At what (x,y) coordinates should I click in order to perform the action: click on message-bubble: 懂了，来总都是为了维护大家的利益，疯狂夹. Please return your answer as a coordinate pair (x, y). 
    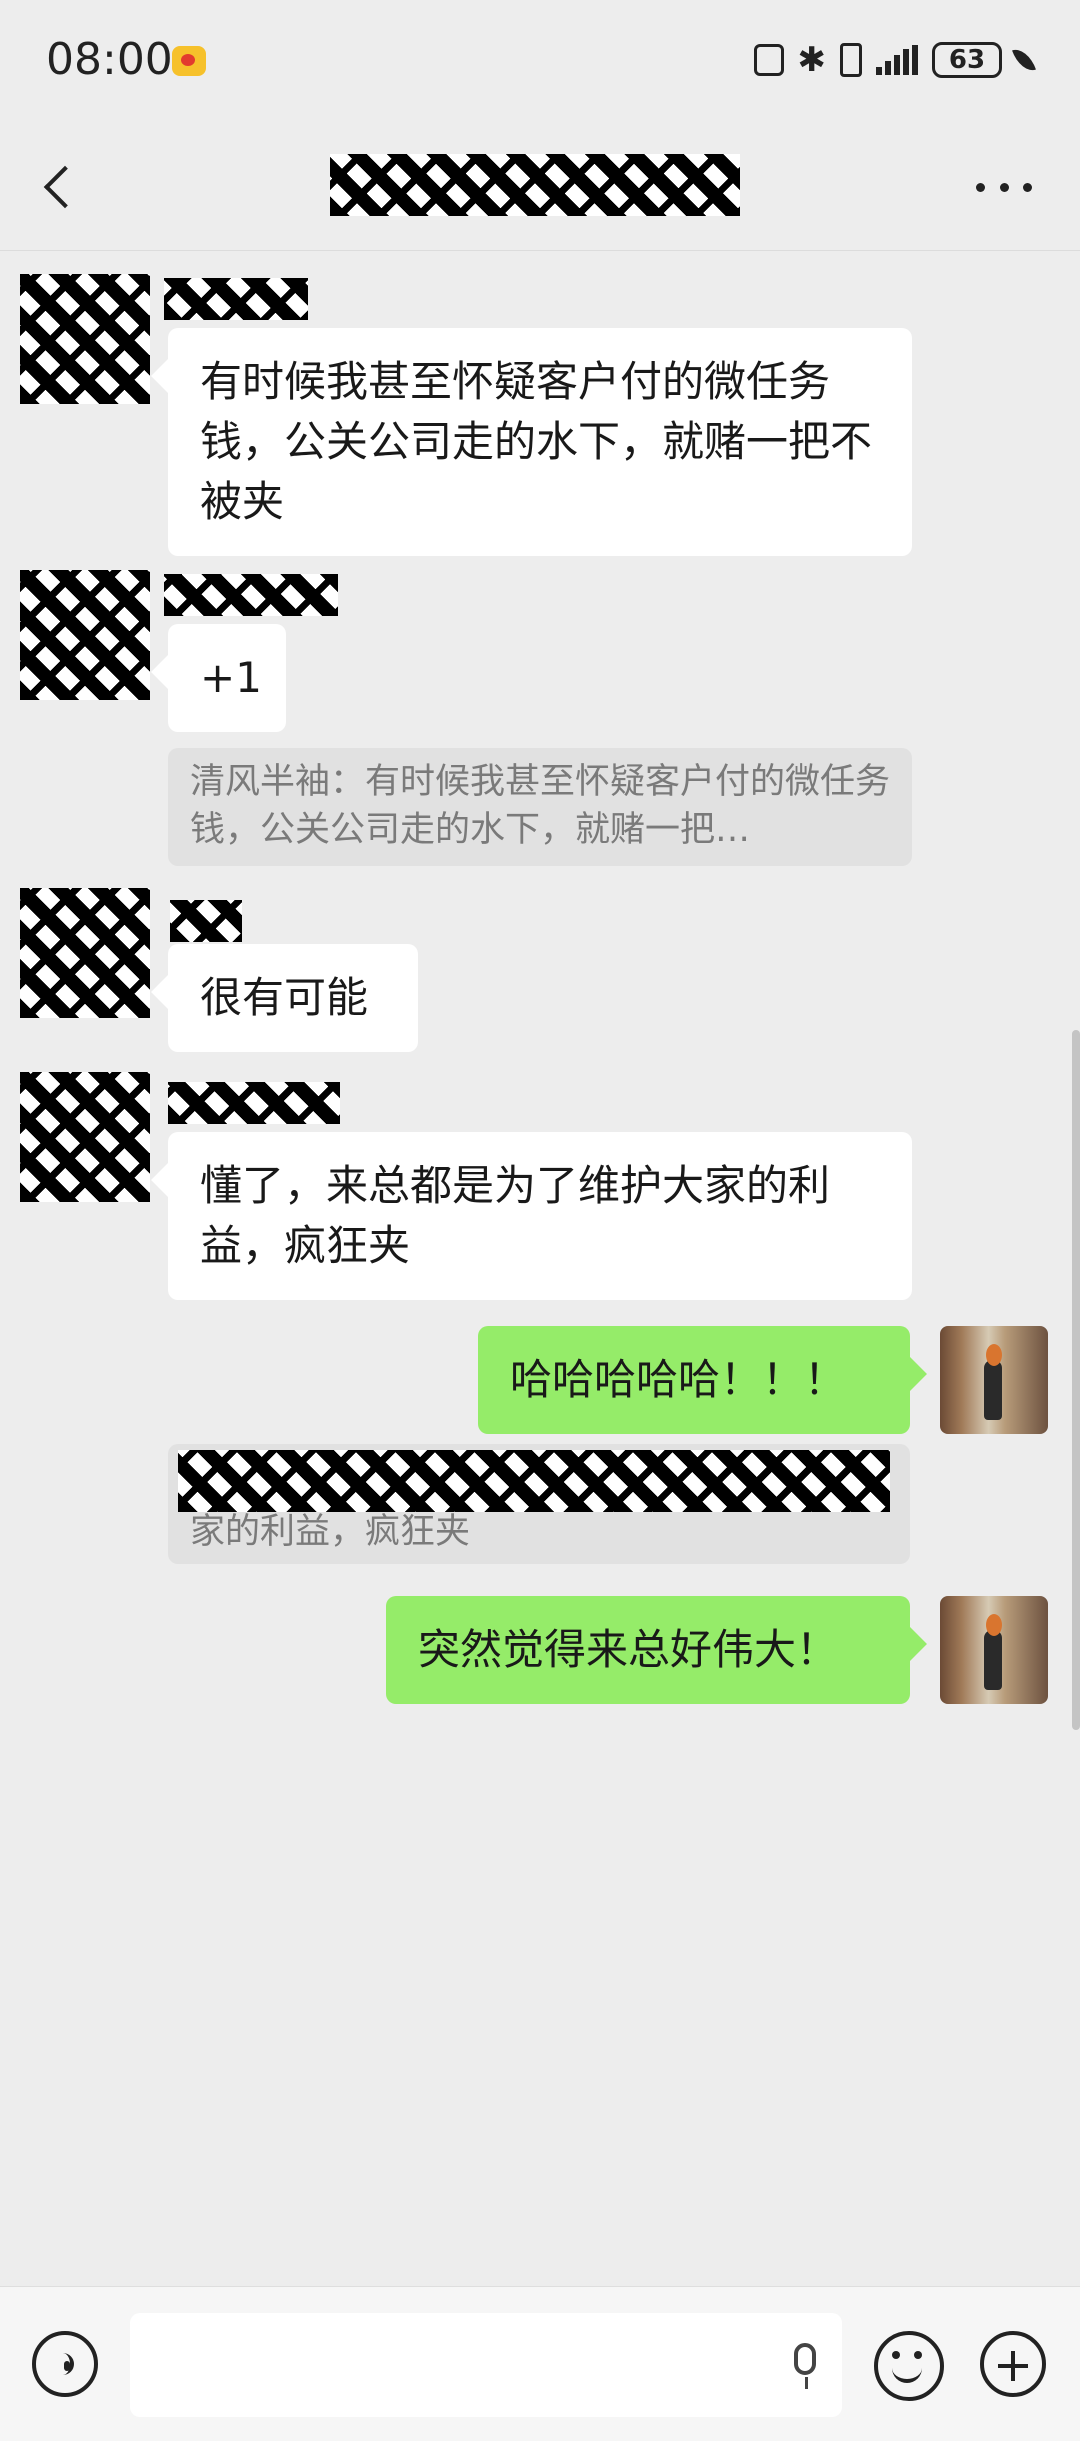
    Looking at the image, I should click on (540, 1216).